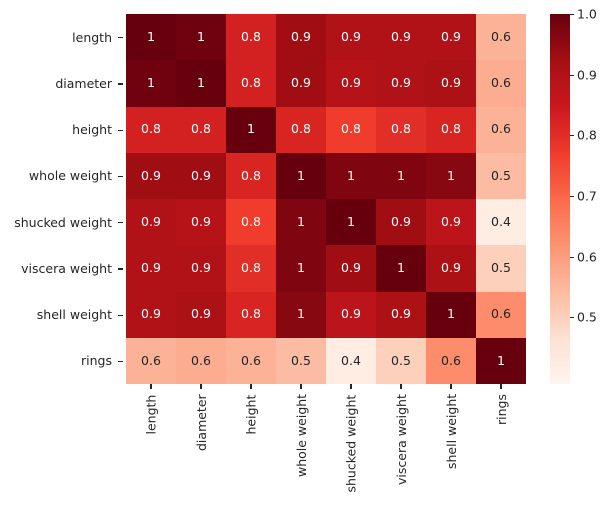  Describe the element at coordinates (70, 176) in the screenshot. I see `y-tick-label-whole-weight: whole weight` at that location.